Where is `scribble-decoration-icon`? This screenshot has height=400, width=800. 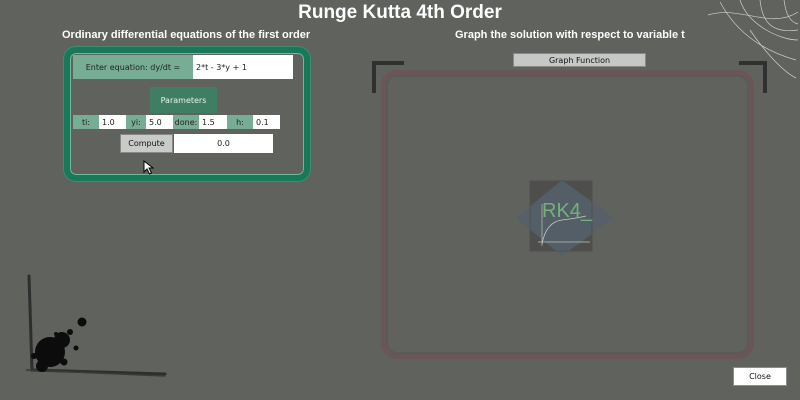
scribble-decoration-icon is located at coordinates (753, 39).